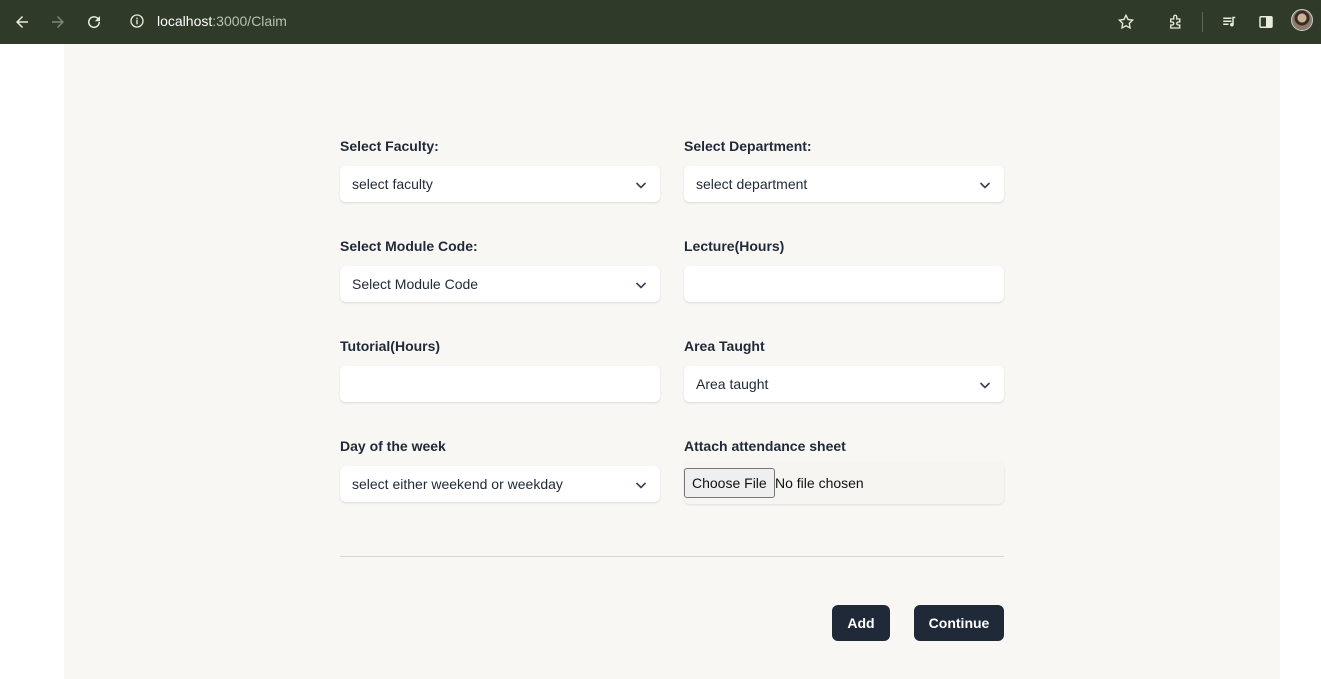 The width and height of the screenshot is (1321, 679). I want to click on url-host: localhost, so click(185, 21).